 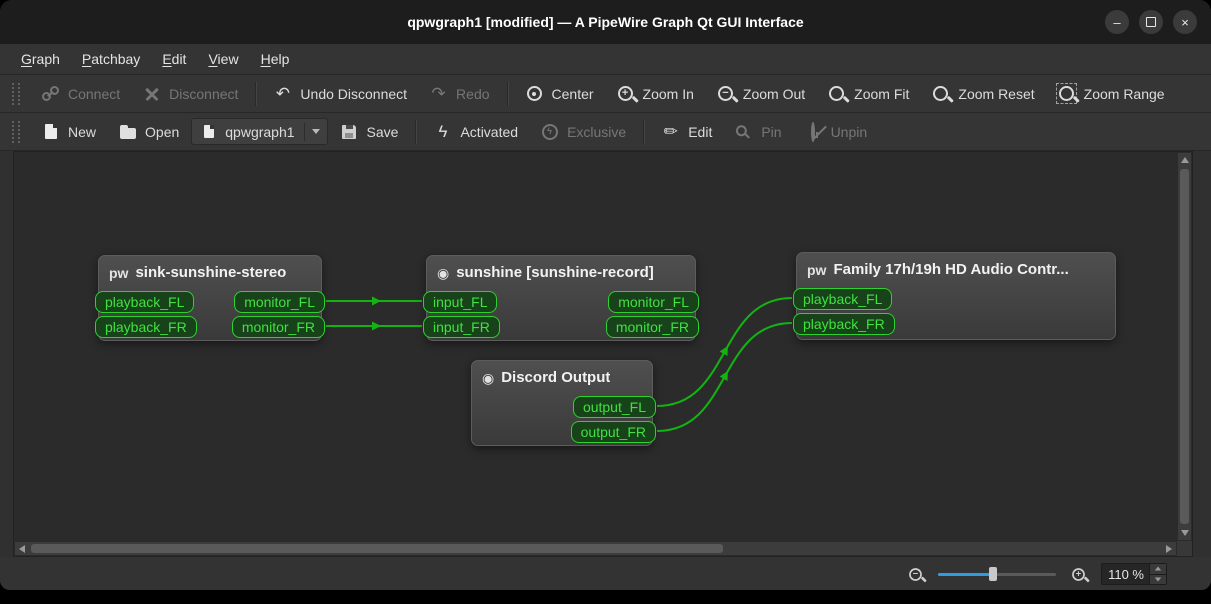 I want to click on port-input_FR: input_FR, so click(x=461, y=327).